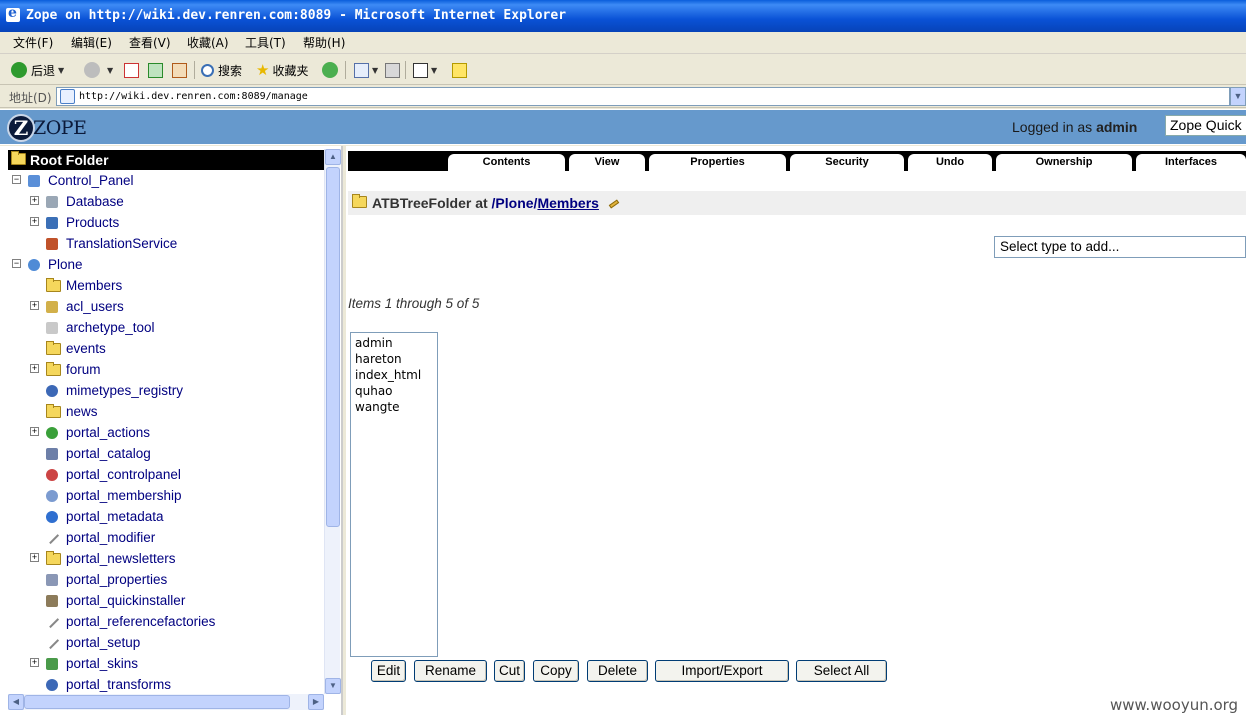  Describe the element at coordinates (459, 70) in the screenshot. I see `notes-button` at that location.